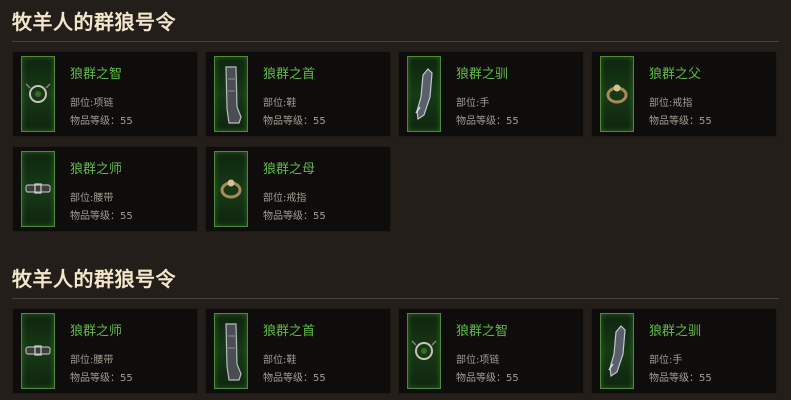 The height and width of the screenshot is (400, 791). I want to click on item-name: 狼群之母, so click(289, 167).